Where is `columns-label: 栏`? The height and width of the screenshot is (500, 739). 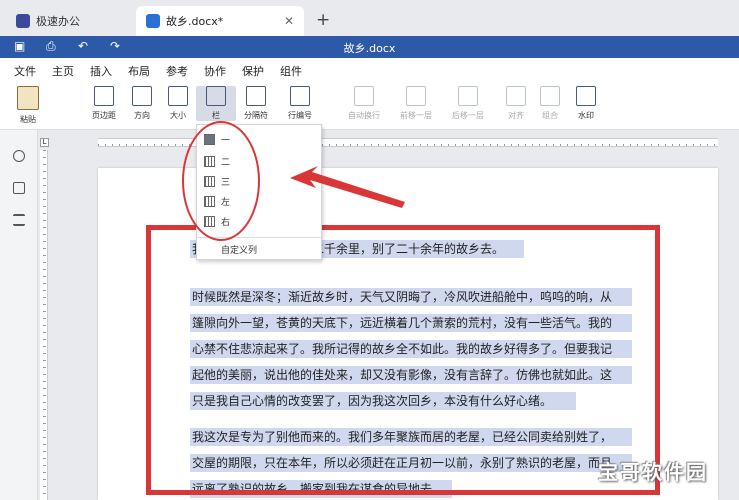 columns-label: 栏 is located at coordinates (216, 115).